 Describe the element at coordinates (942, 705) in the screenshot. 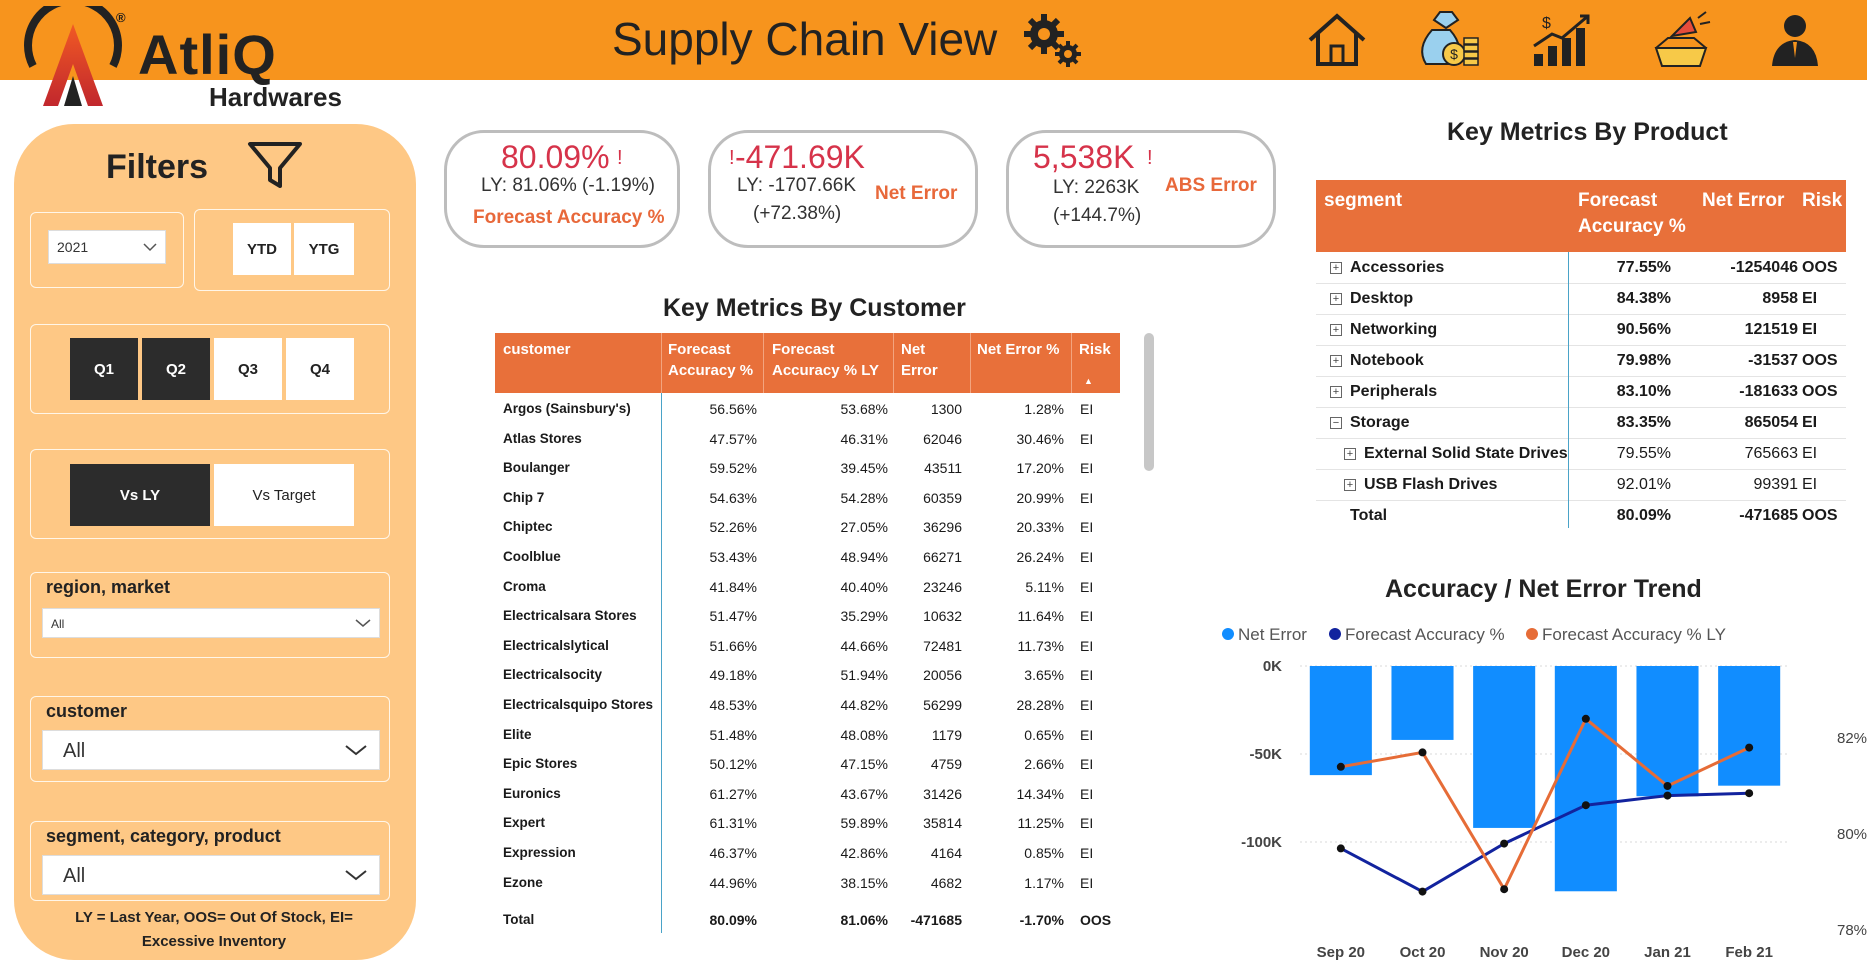

I see `net-error: 56299` at that location.